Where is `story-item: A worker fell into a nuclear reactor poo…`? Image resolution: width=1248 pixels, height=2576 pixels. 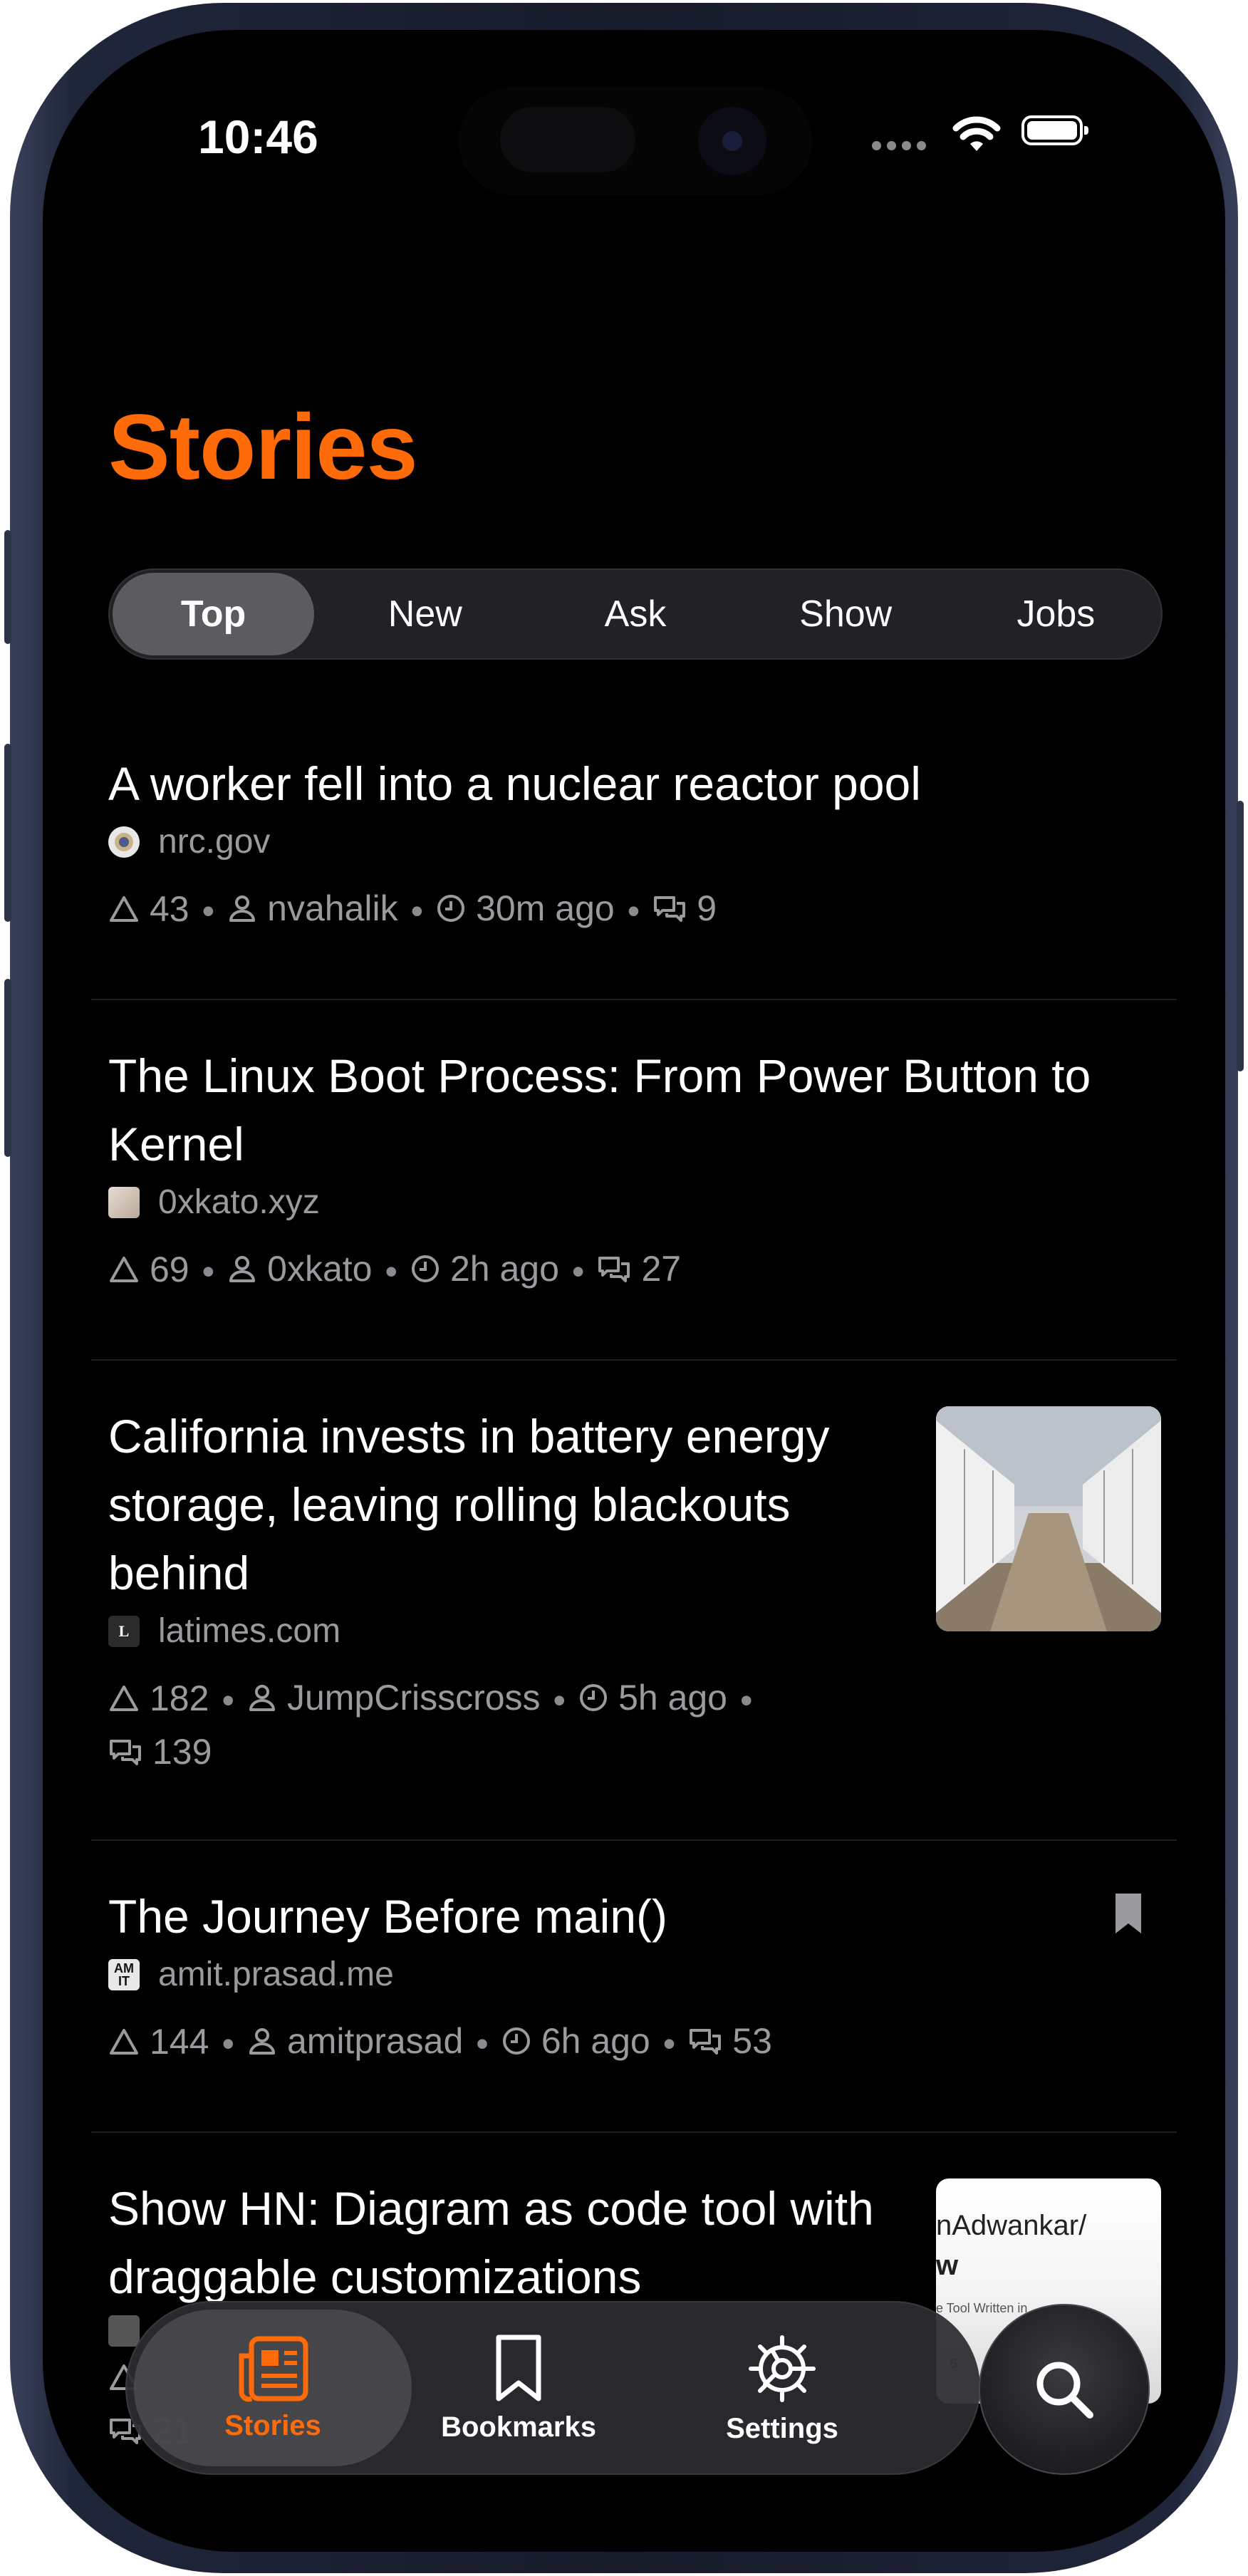 story-item: A worker fell into a nuclear reactor poo… is located at coordinates (634, 843).